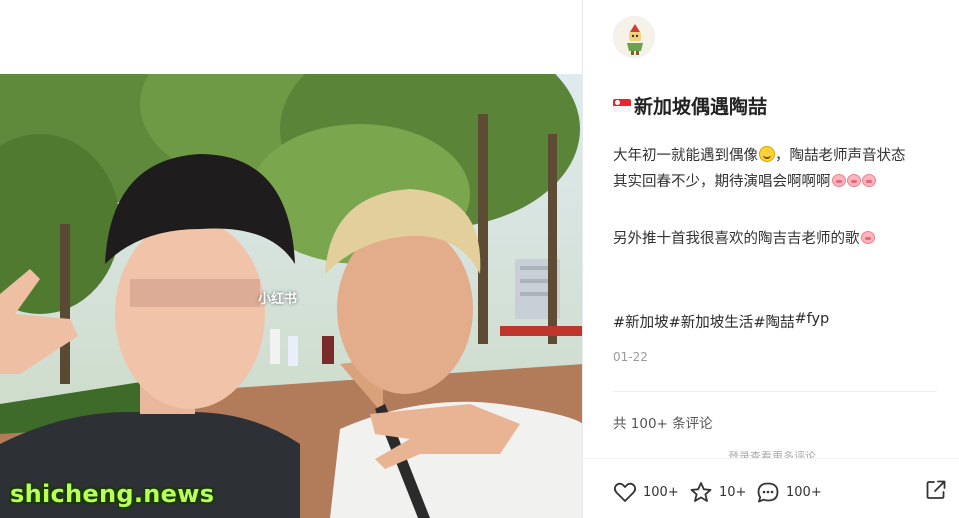 Image resolution: width=959 pixels, height=518 pixels. I want to click on desc-text-3: 另外推十首我很喜欢的陶吉吉老师的歌, so click(736, 239).